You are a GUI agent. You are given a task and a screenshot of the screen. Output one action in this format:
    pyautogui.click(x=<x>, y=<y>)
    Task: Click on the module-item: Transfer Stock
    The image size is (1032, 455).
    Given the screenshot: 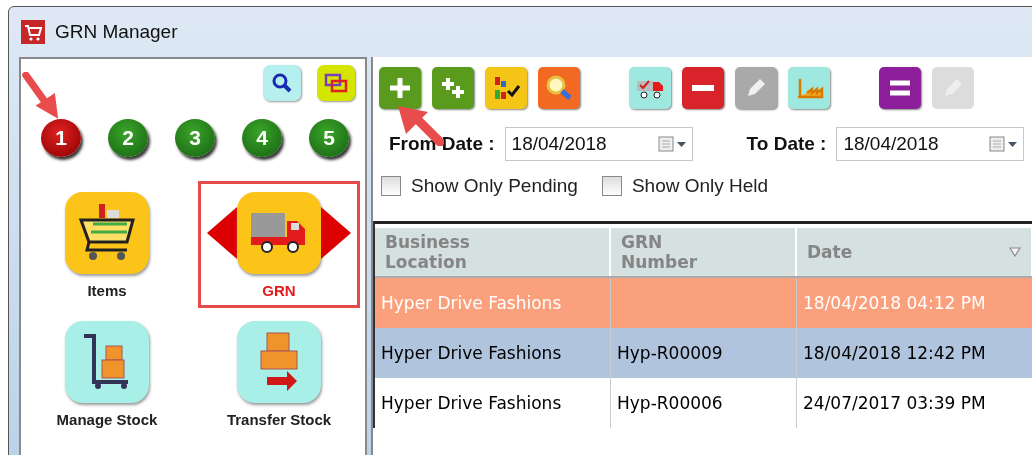 What is the action you would take?
    pyautogui.click(x=279, y=373)
    